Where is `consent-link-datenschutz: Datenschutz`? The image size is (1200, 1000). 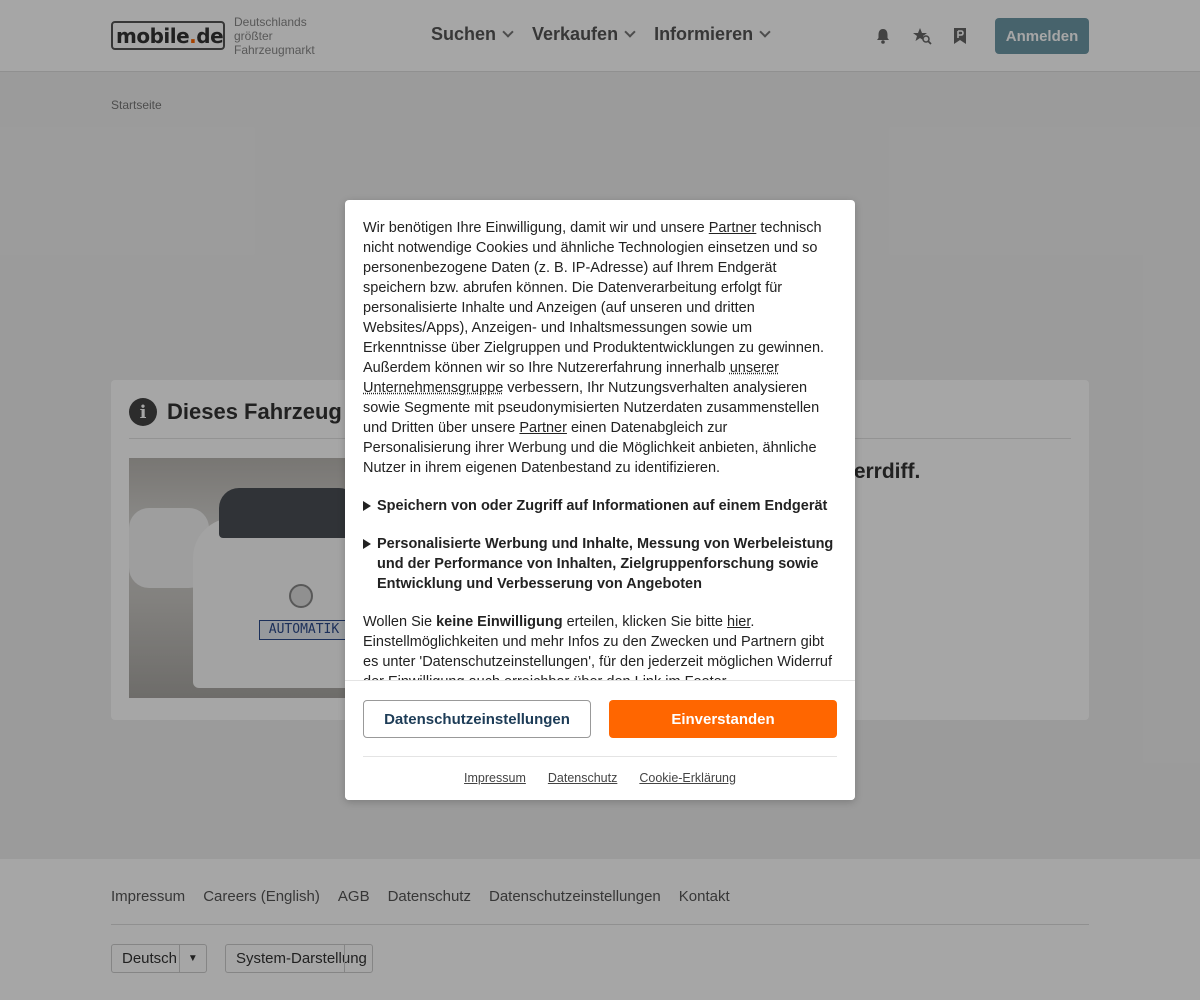
consent-link-datenschutz: Datenschutz is located at coordinates (582, 778).